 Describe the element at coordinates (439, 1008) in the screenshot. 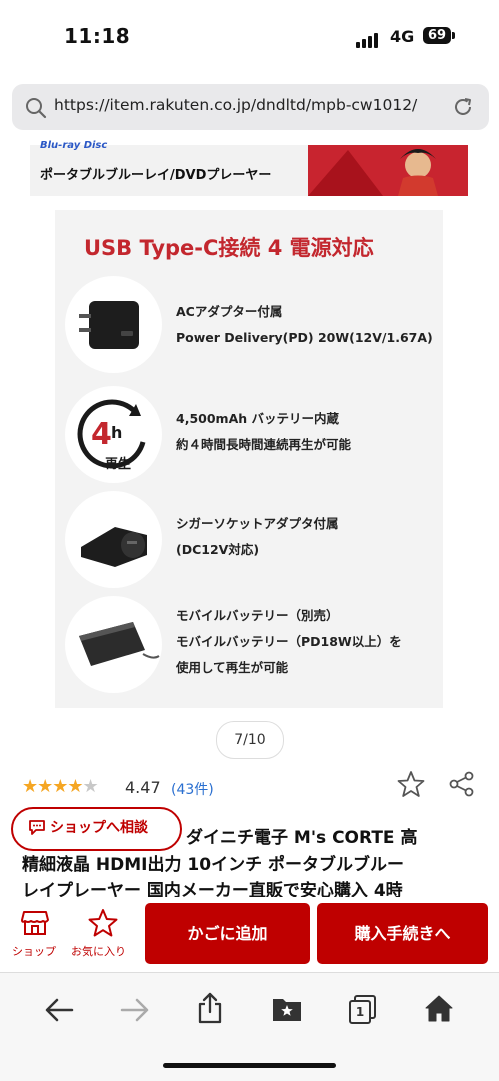

I see `home-icon` at that location.